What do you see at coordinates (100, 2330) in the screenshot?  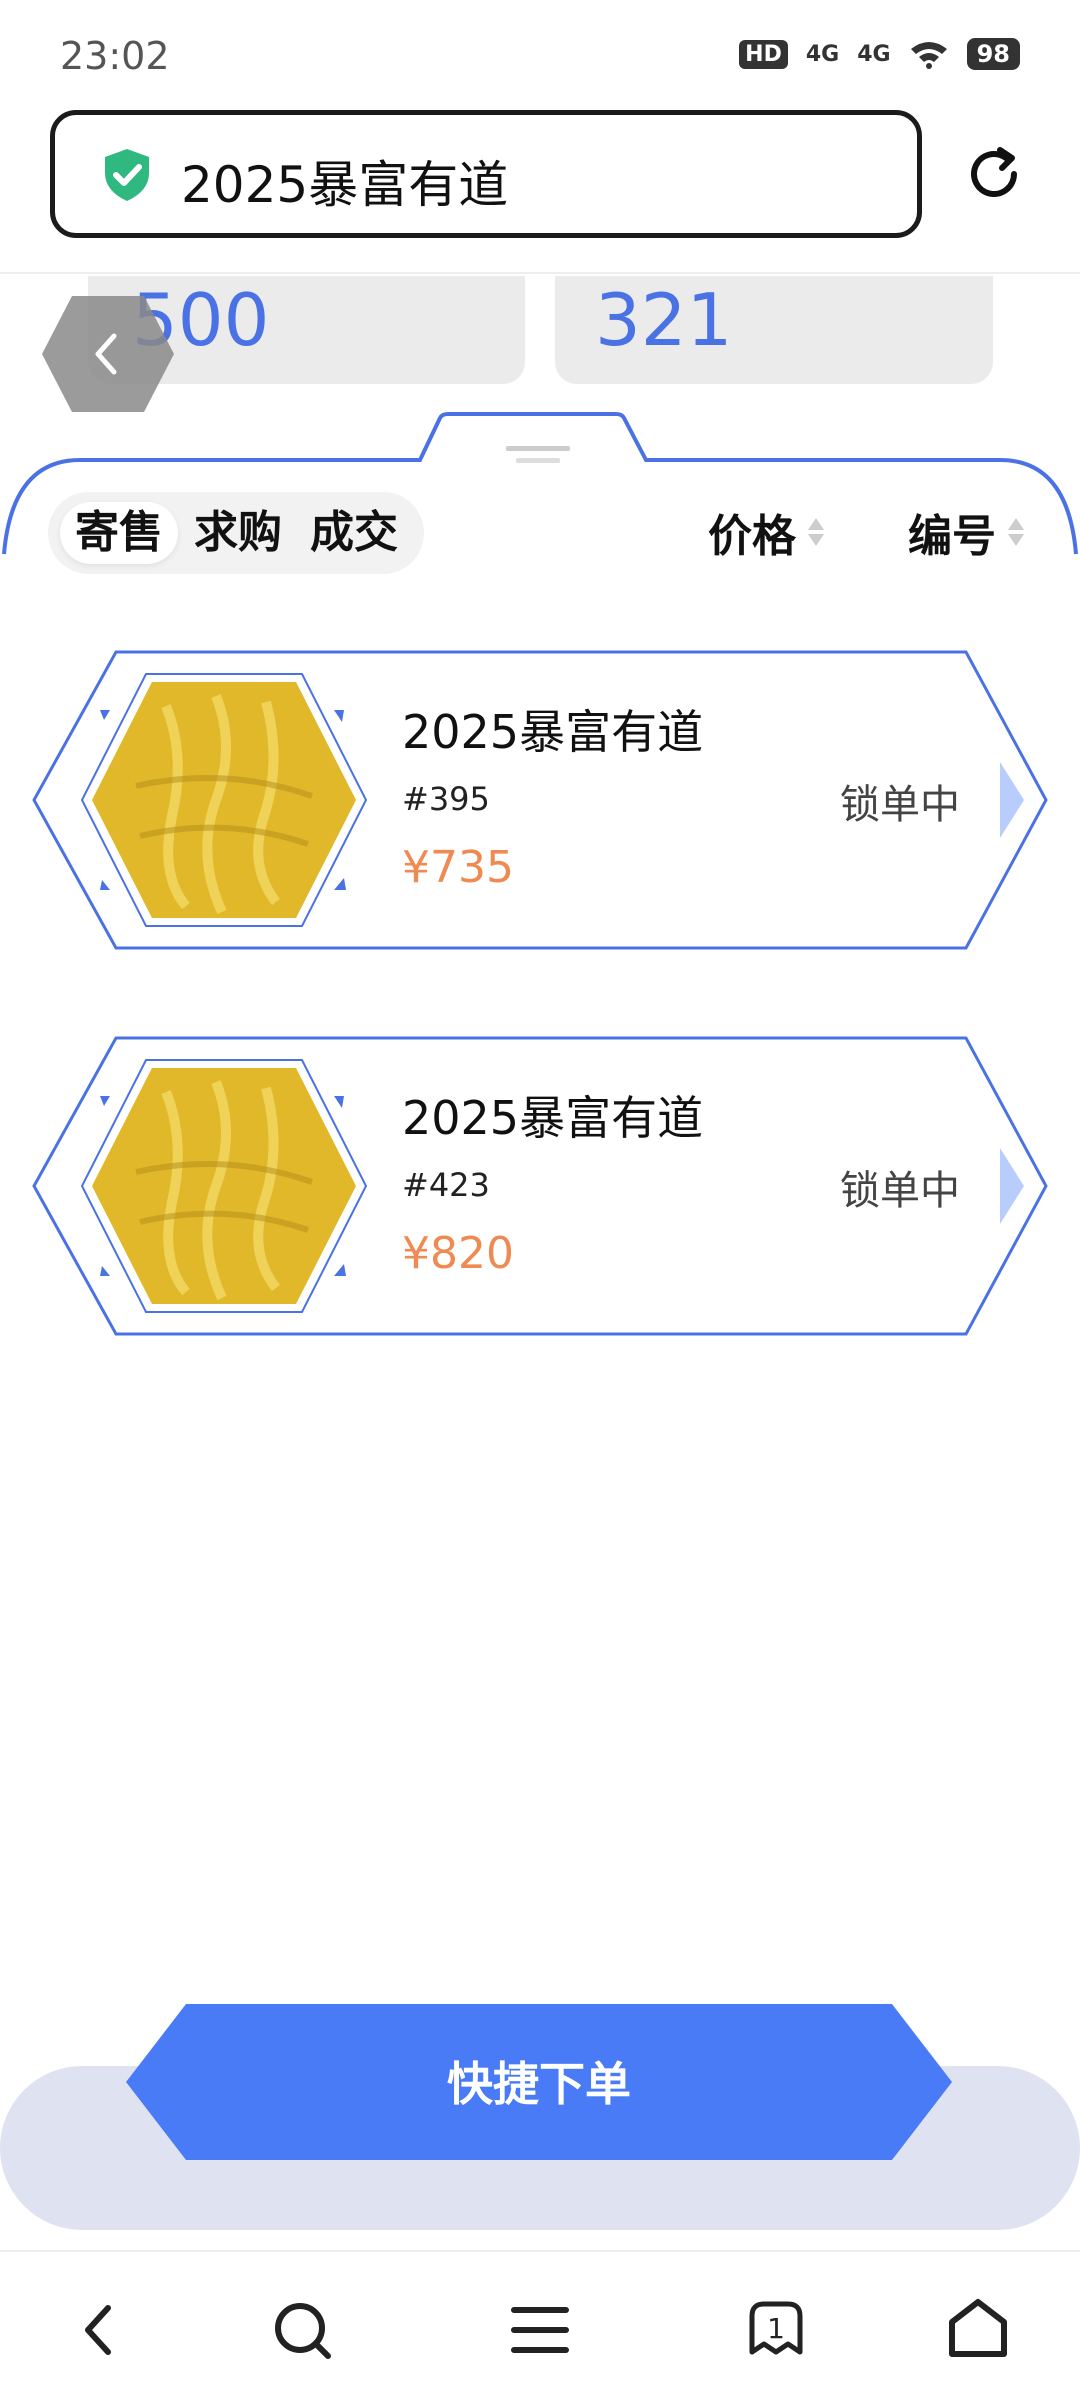 I see `nav-back-icon` at bounding box center [100, 2330].